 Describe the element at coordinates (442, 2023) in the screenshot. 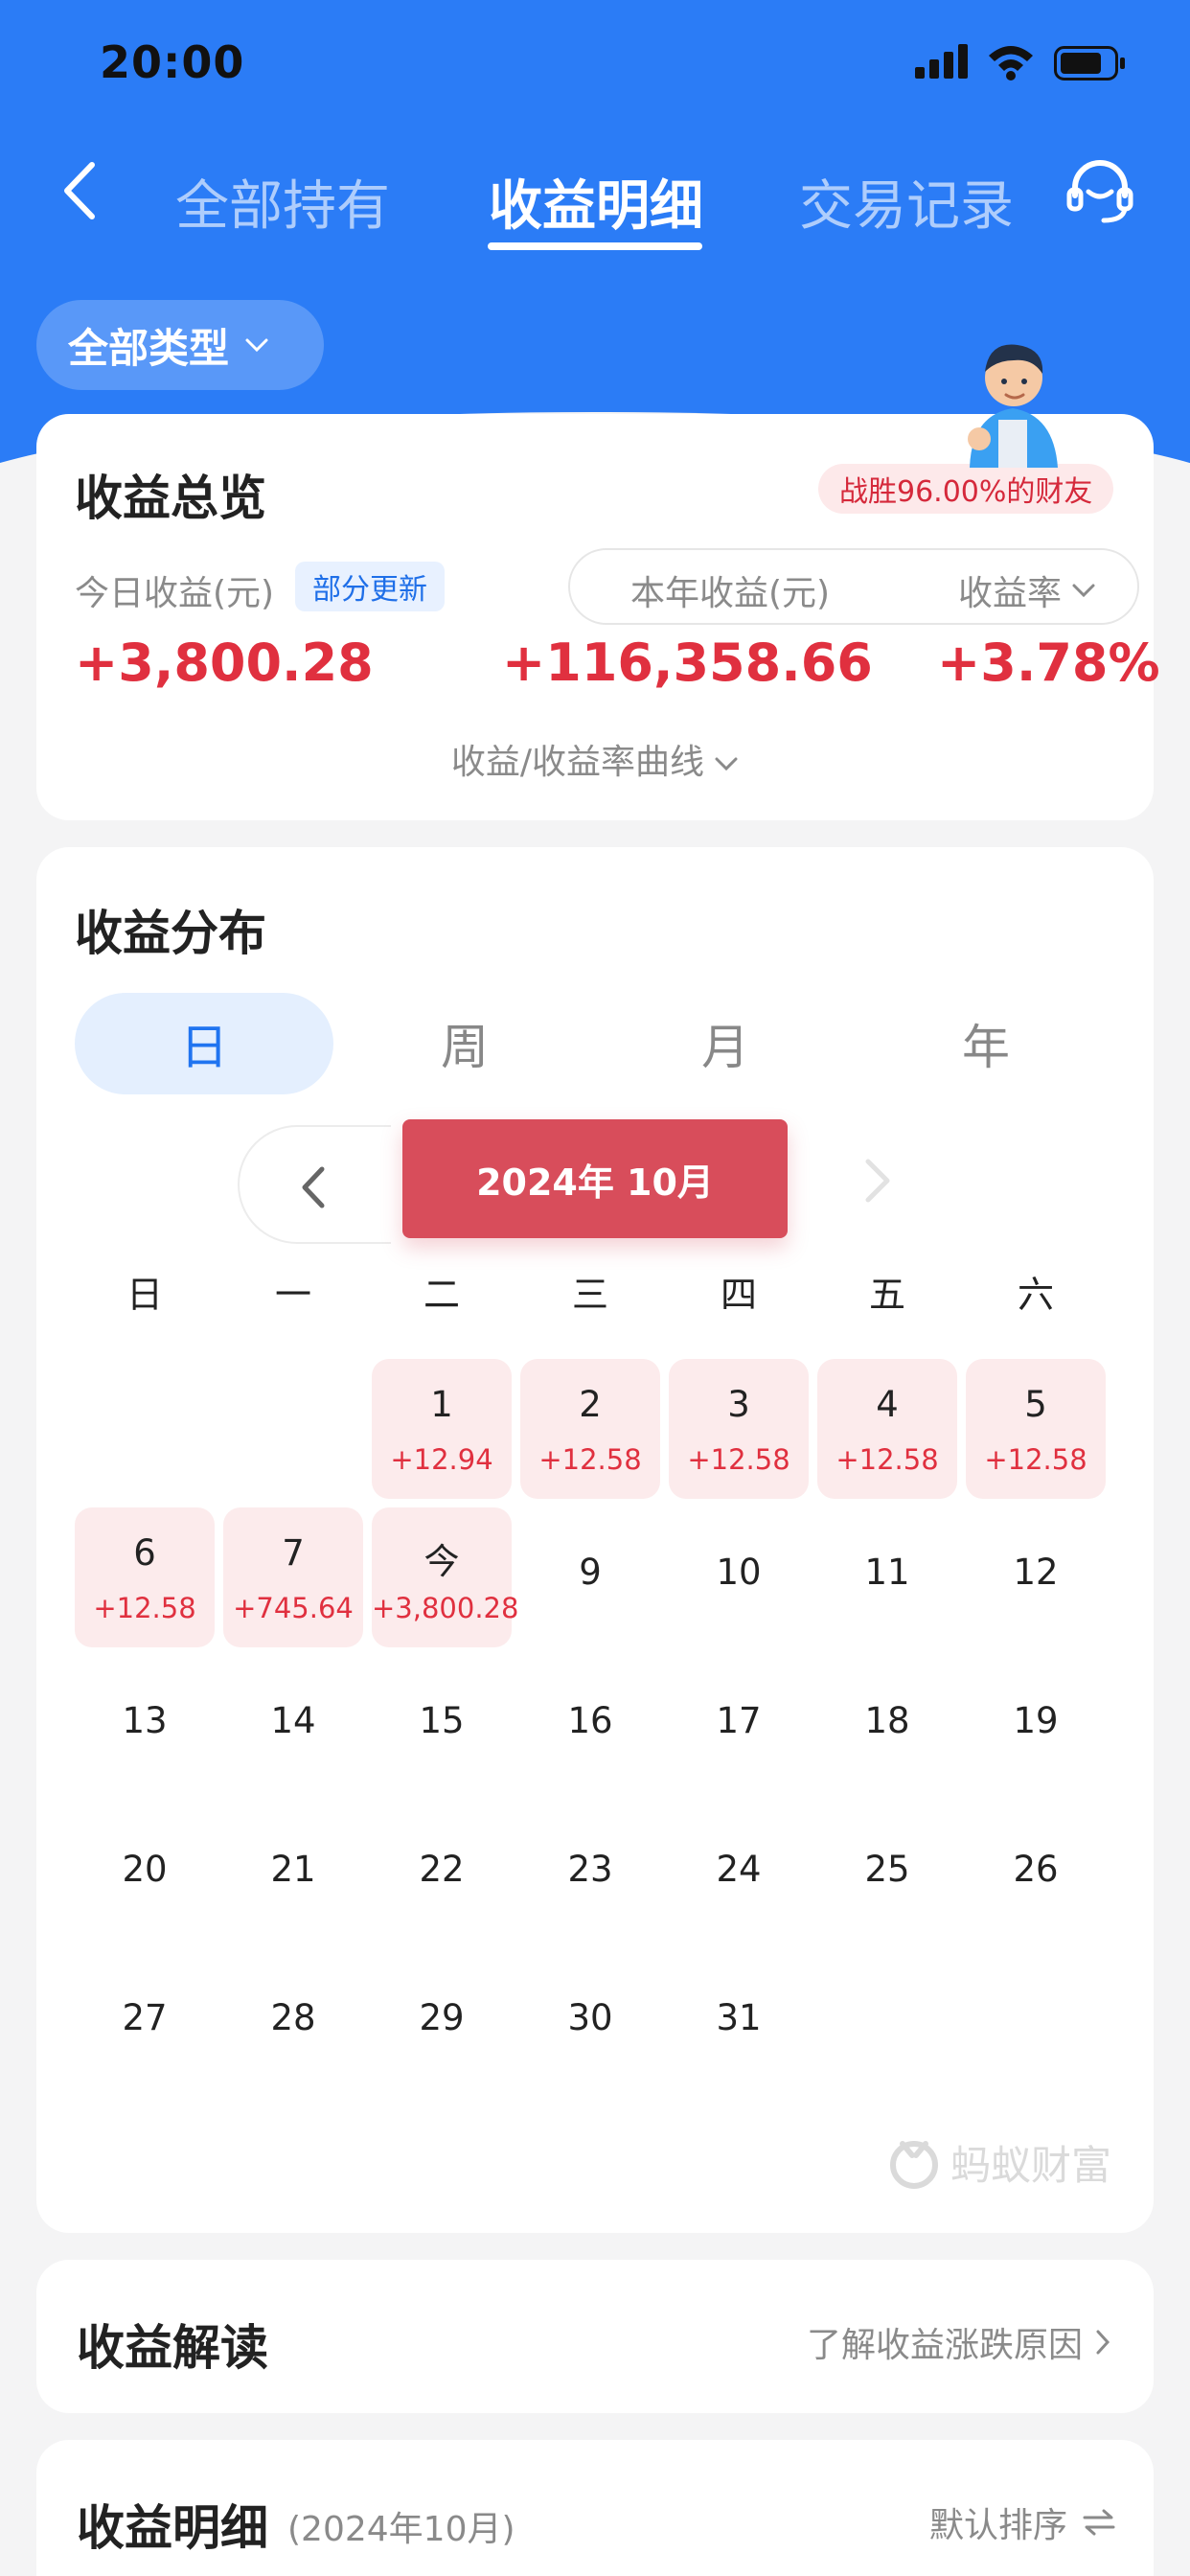

I see `calendar-day: 29` at that location.